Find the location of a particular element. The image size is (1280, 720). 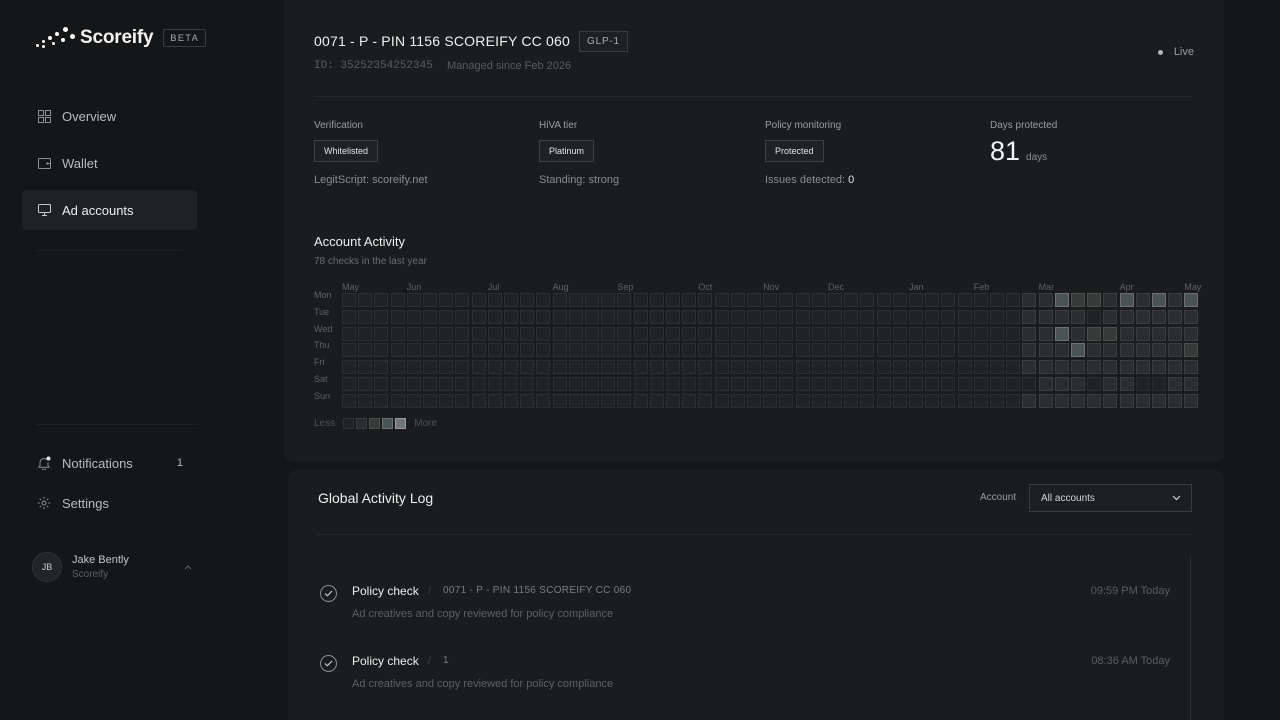

nav-item-notifications: Notifications 1 is located at coordinates (109, 463).